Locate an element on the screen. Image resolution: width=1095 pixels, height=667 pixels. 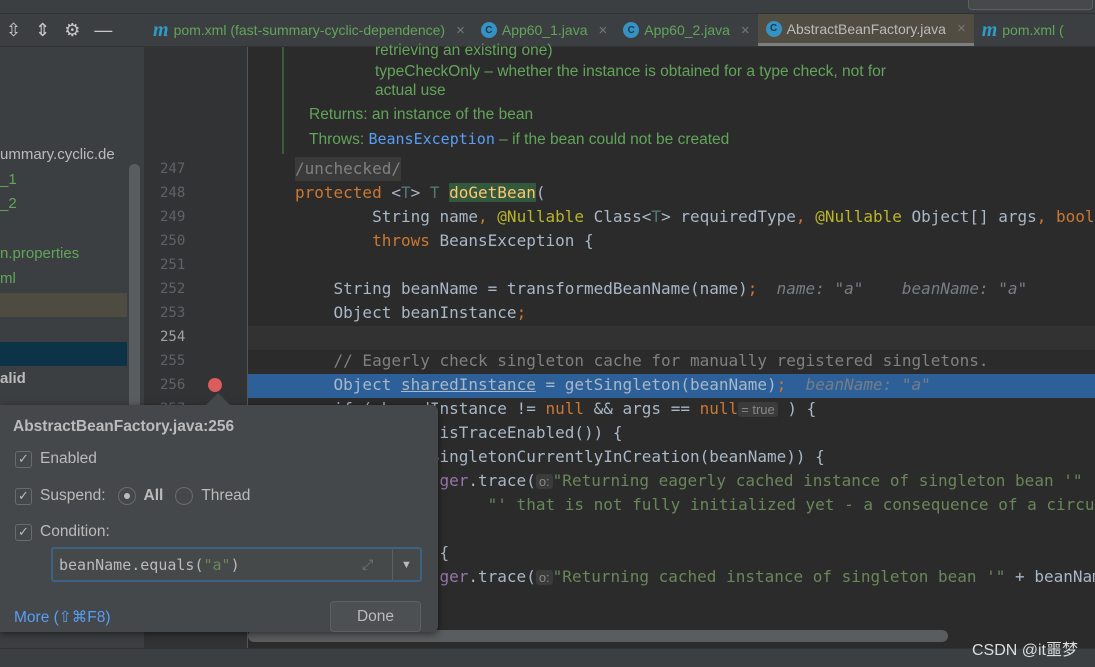
line-number: 256 is located at coordinates (173, 385).